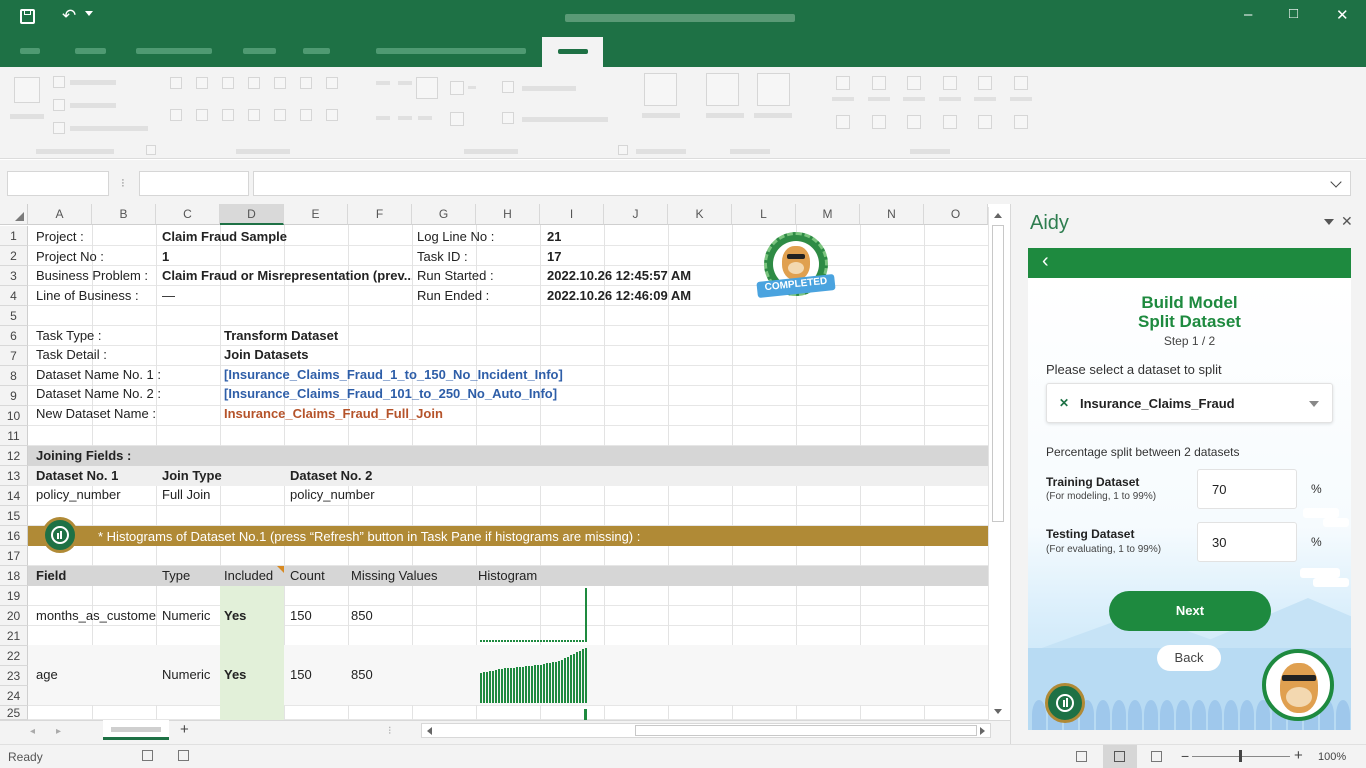  What do you see at coordinates (1156, 756) in the screenshot?
I see `page-break-view-icon` at bounding box center [1156, 756].